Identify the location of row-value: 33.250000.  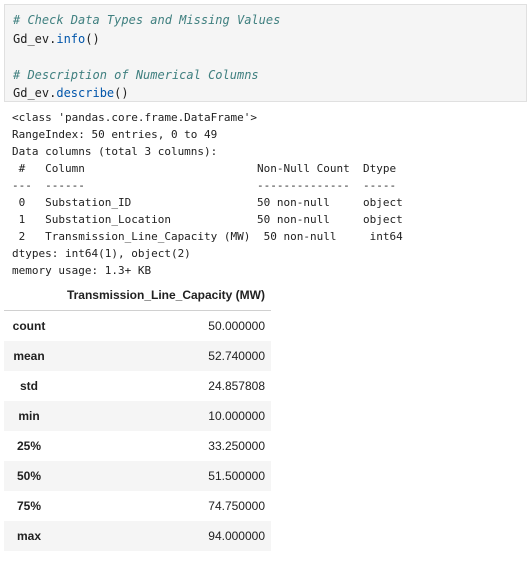
(236, 446).